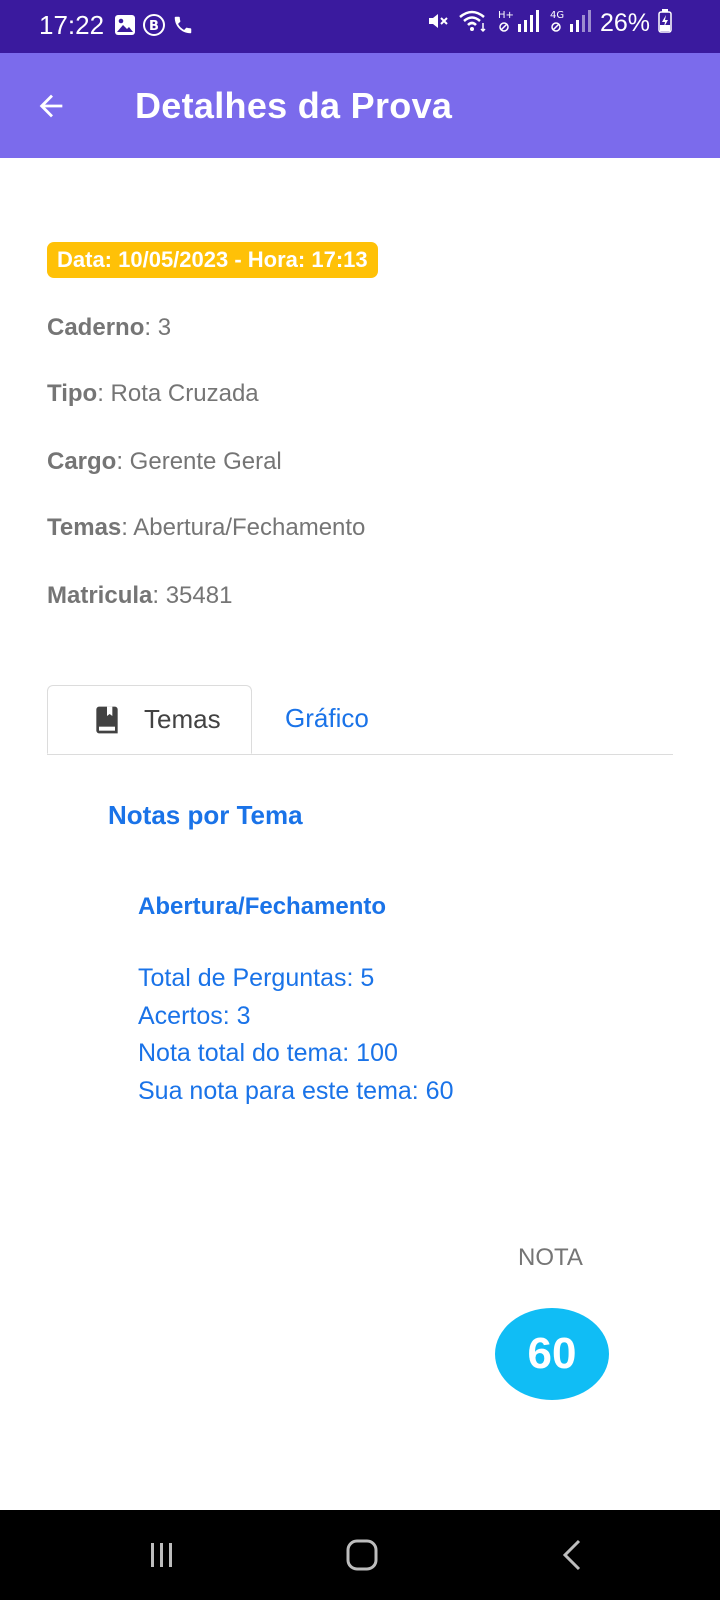 Image resolution: width=720 pixels, height=1600 pixels. Describe the element at coordinates (96, 327) in the screenshot. I see `caderno-label: Caderno` at that location.